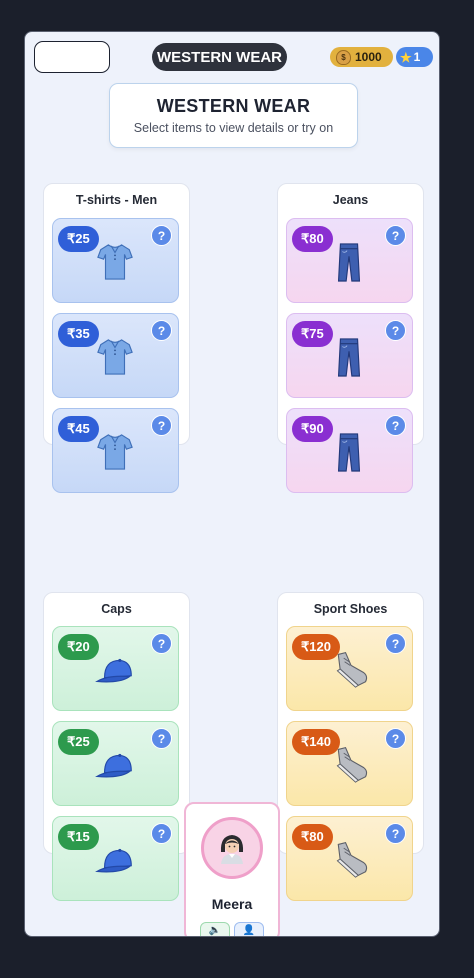 Image resolution: width=474 pixels, height=978 pixels. I want to click on item-card-shoe: ₹120 ?, so click(349, 668).